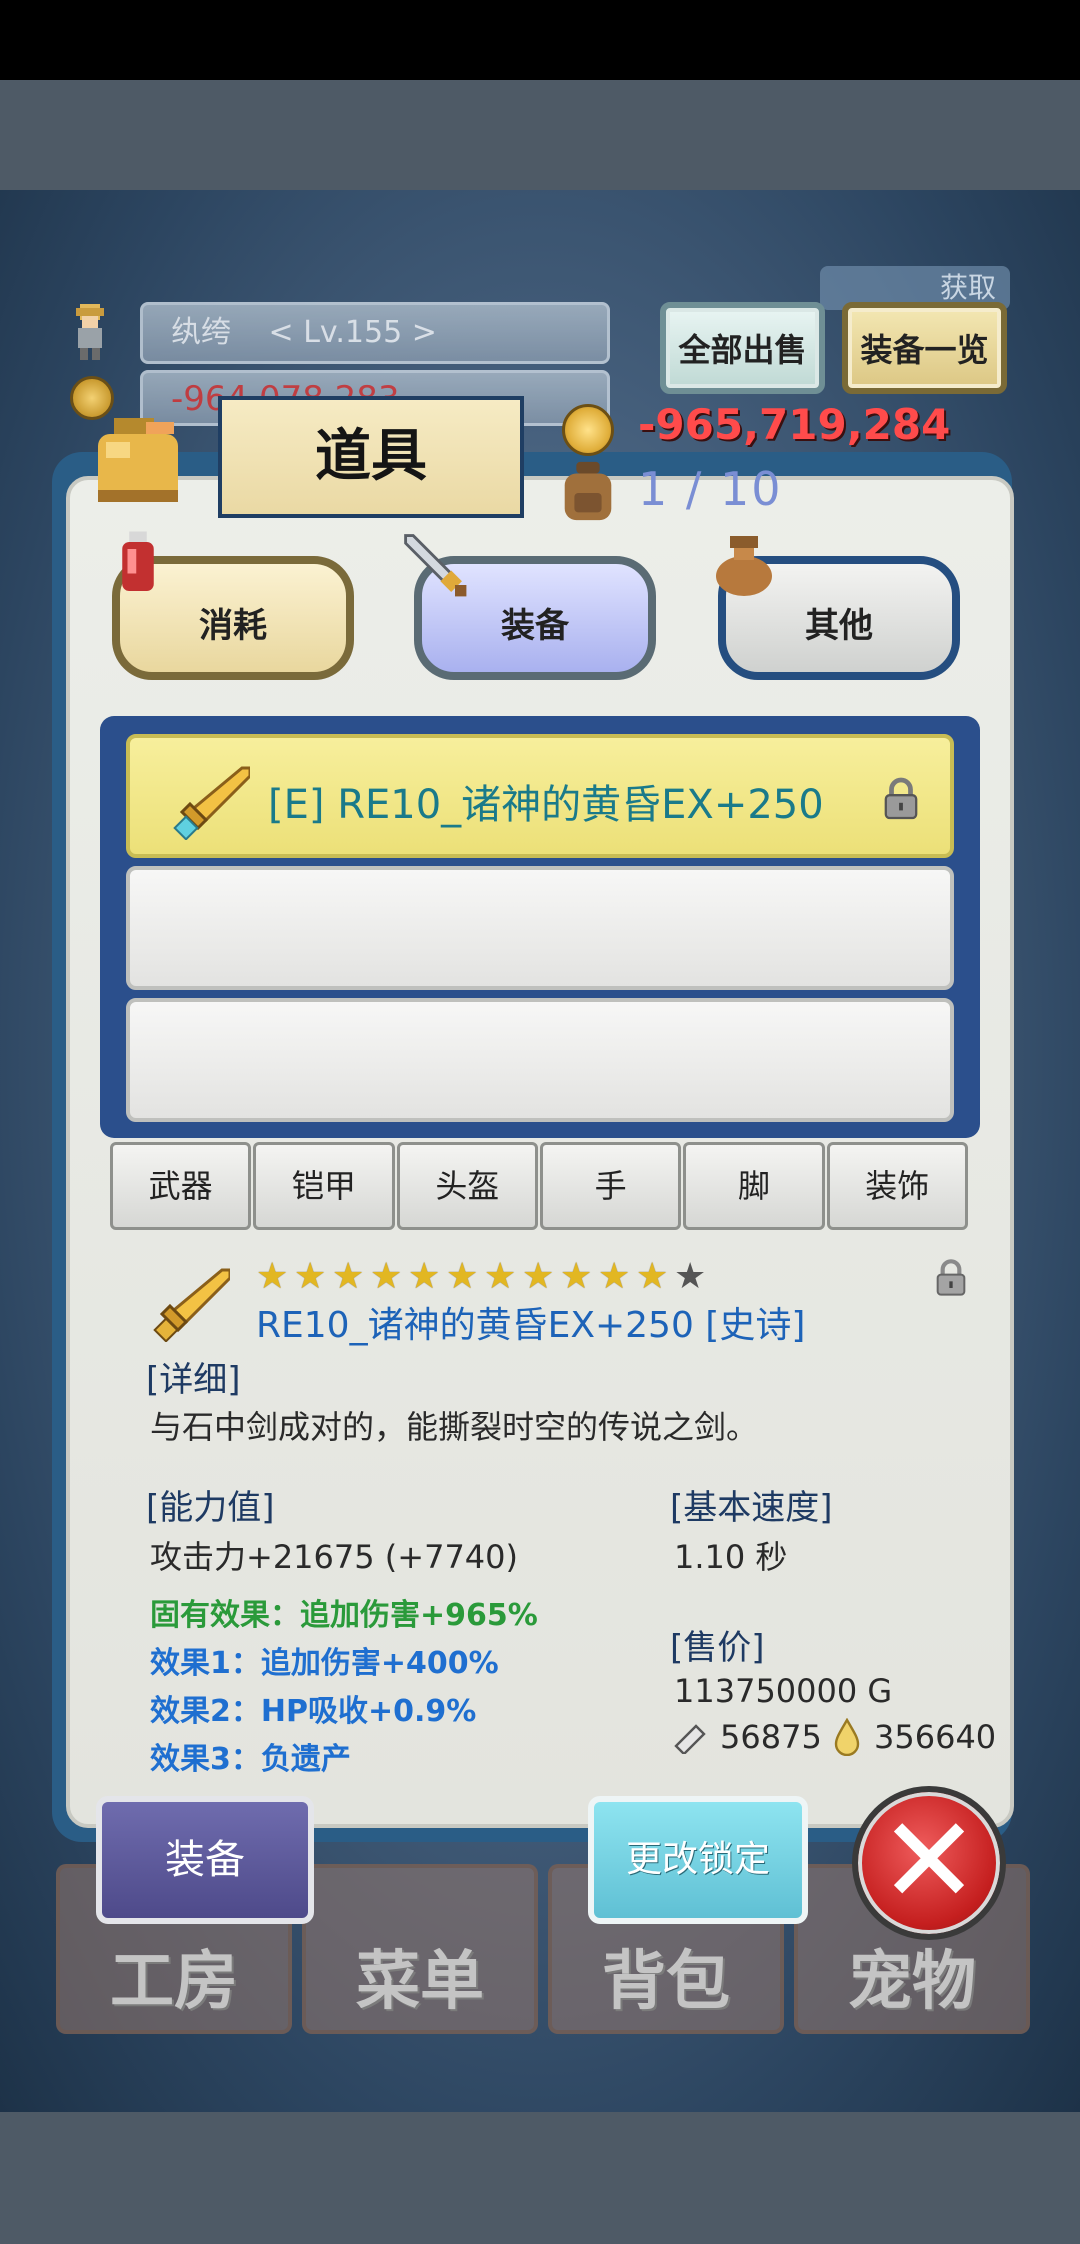 Image resolution: width=1080 pixels, height=2244 pixels. What do you see at coordinates (698, 1860) in the screenshot?
I see `change-lock-button: 更改锁定` at bounding box center [698, 1860].